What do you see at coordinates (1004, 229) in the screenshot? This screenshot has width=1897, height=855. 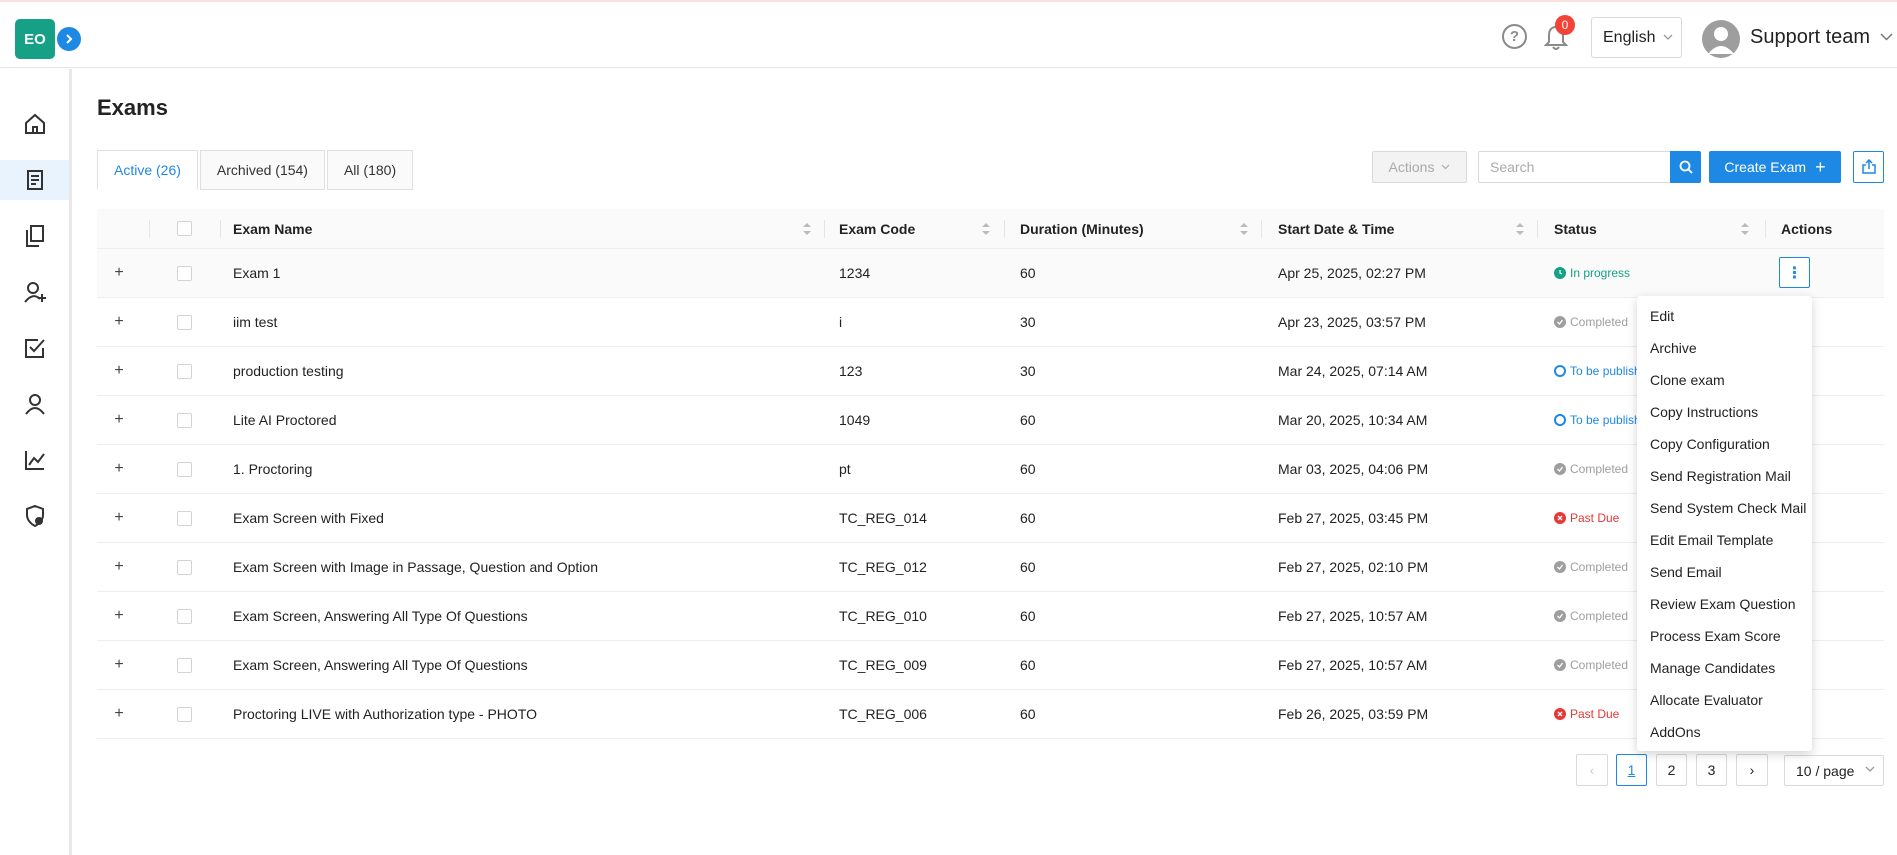 I see `column-divider` at bounding box center [1004, 229].